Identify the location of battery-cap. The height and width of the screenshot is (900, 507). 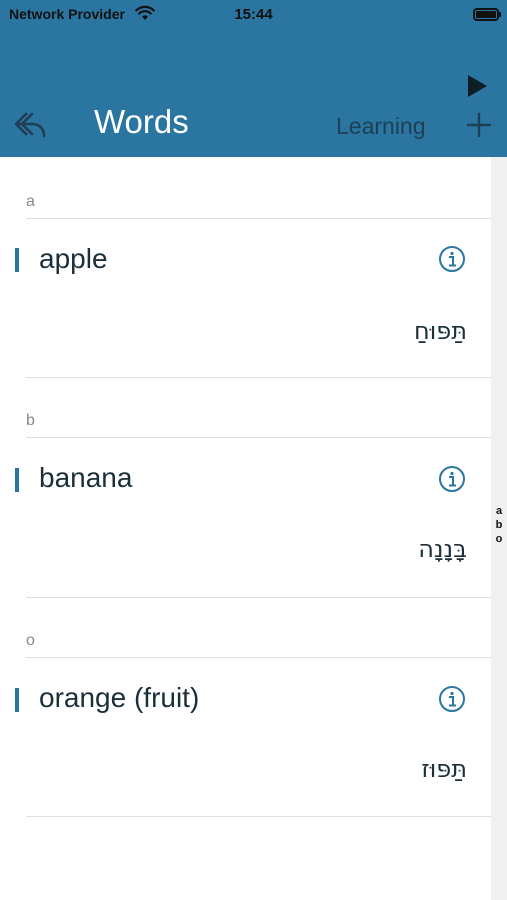
(500, 14).